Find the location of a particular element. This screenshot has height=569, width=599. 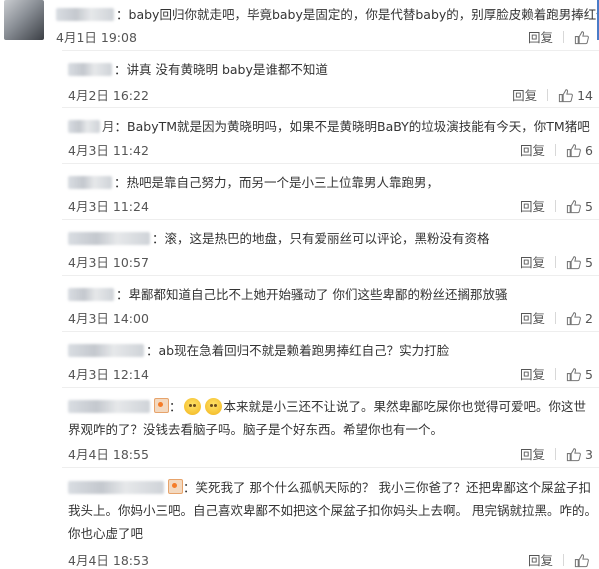

comment-date: 4月3日 10:57 is located at coordinates (108, 262).